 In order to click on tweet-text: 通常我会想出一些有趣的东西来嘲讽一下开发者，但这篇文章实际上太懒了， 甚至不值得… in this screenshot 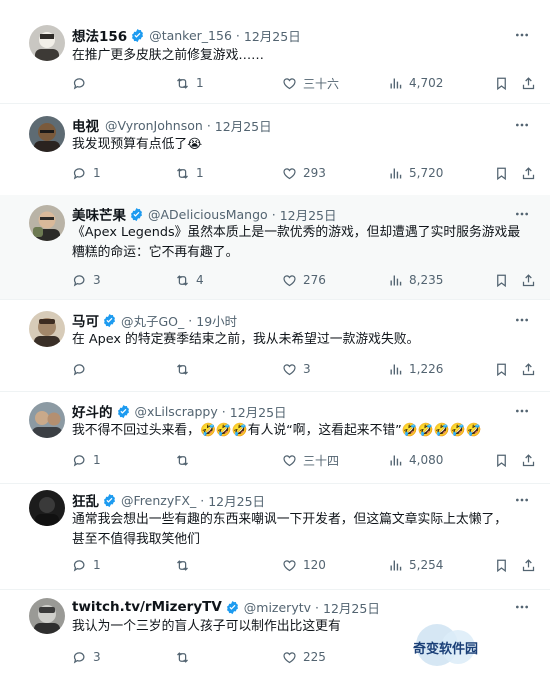, I will do `click(305, 530)`.